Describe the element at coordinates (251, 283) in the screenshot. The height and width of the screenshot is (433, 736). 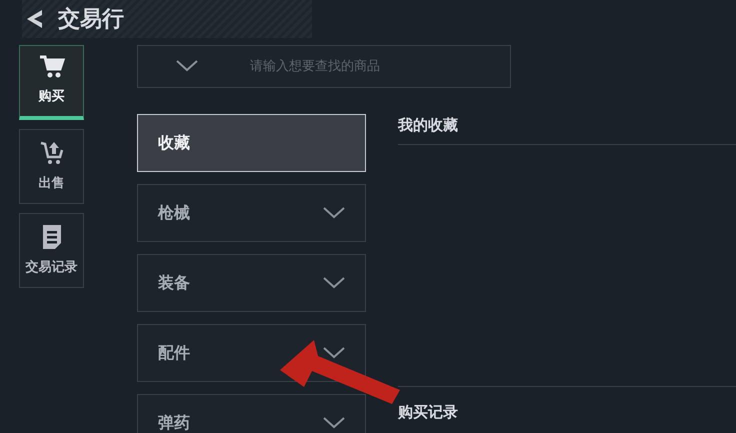
I see `category-item: 装备` at that location.